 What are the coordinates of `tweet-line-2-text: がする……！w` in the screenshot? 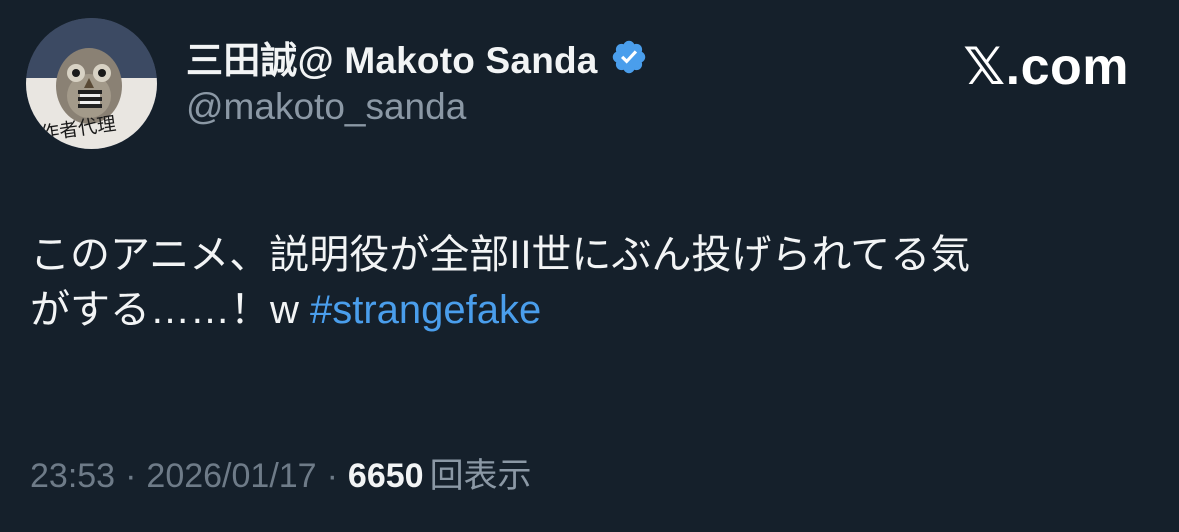 It's located at (170, 310).